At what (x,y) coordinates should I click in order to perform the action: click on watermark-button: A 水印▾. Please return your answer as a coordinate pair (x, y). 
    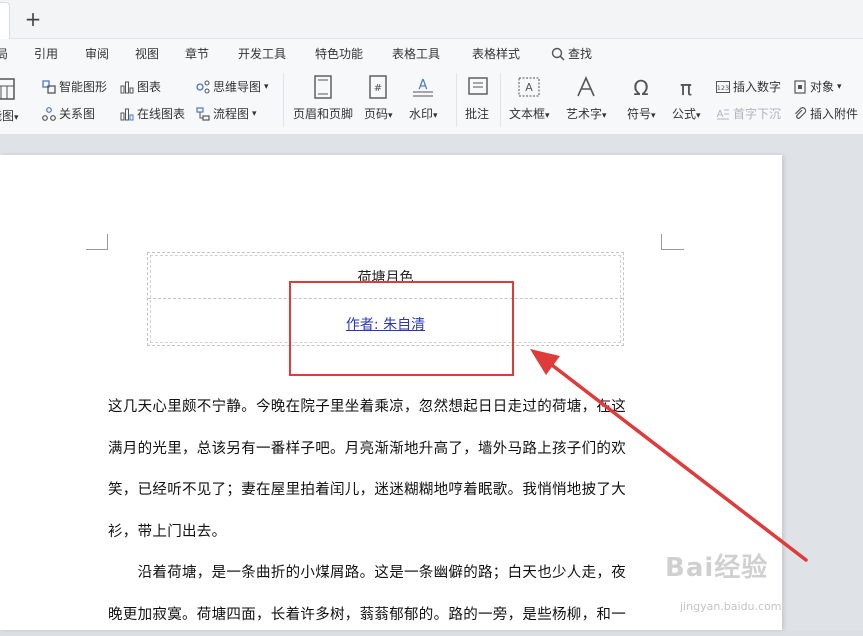
    Looking at the image, I should click on (423, 98).